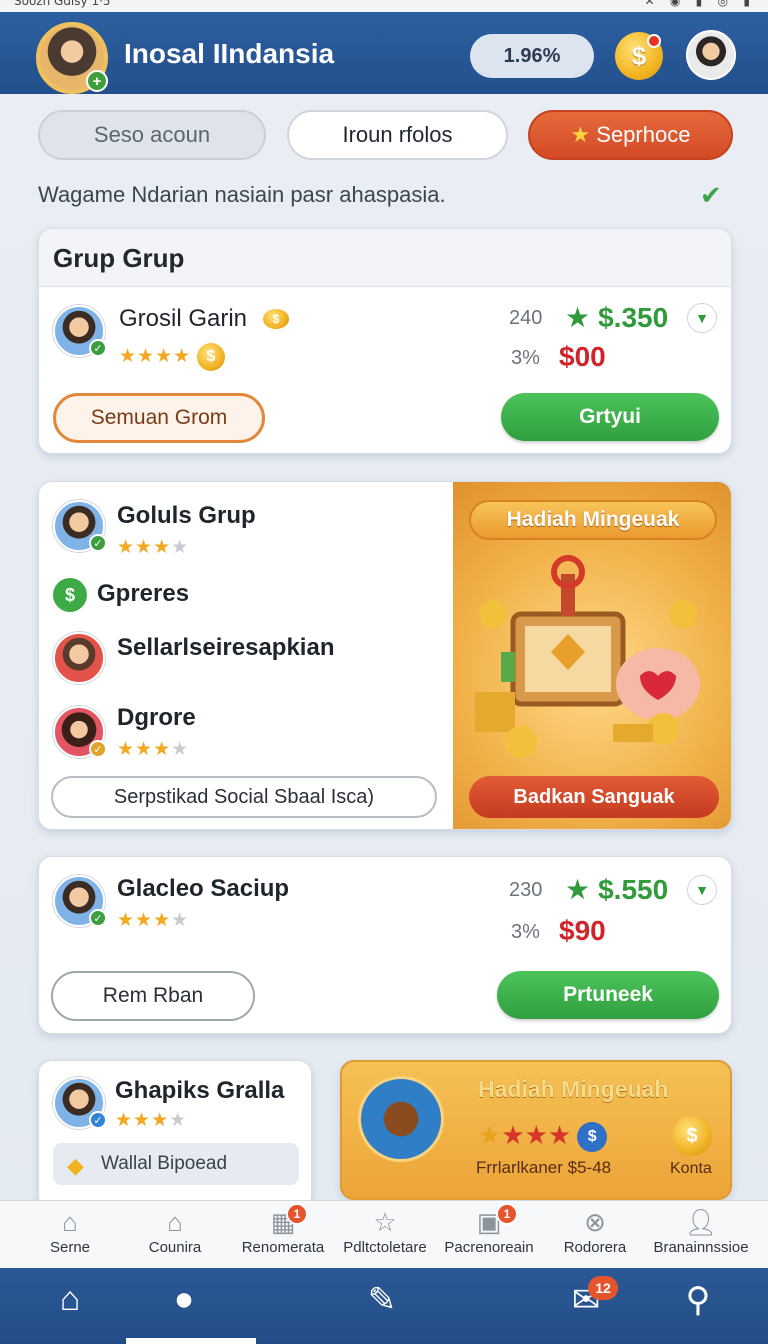 The height and width of the screenshot is (1344, 768). I want to click on nav-label: Serne, so click(70, 1247).